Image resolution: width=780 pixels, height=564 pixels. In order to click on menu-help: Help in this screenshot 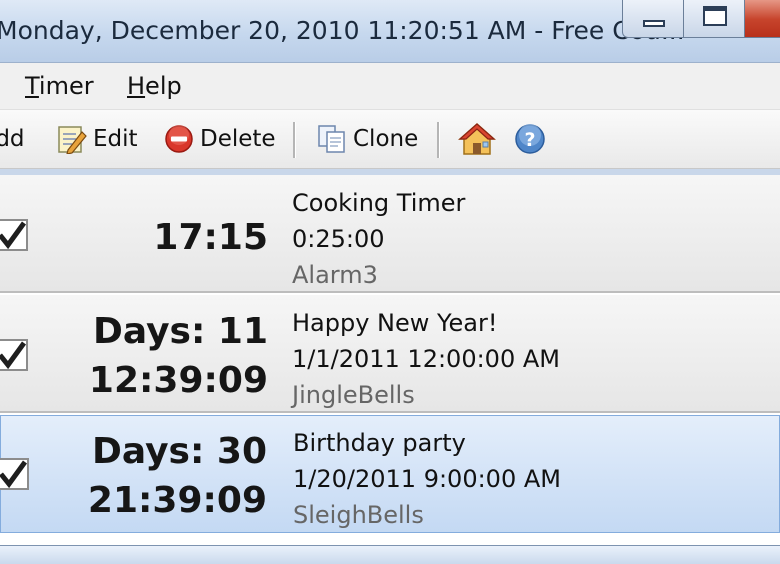, I will do `click(154, 86)`.